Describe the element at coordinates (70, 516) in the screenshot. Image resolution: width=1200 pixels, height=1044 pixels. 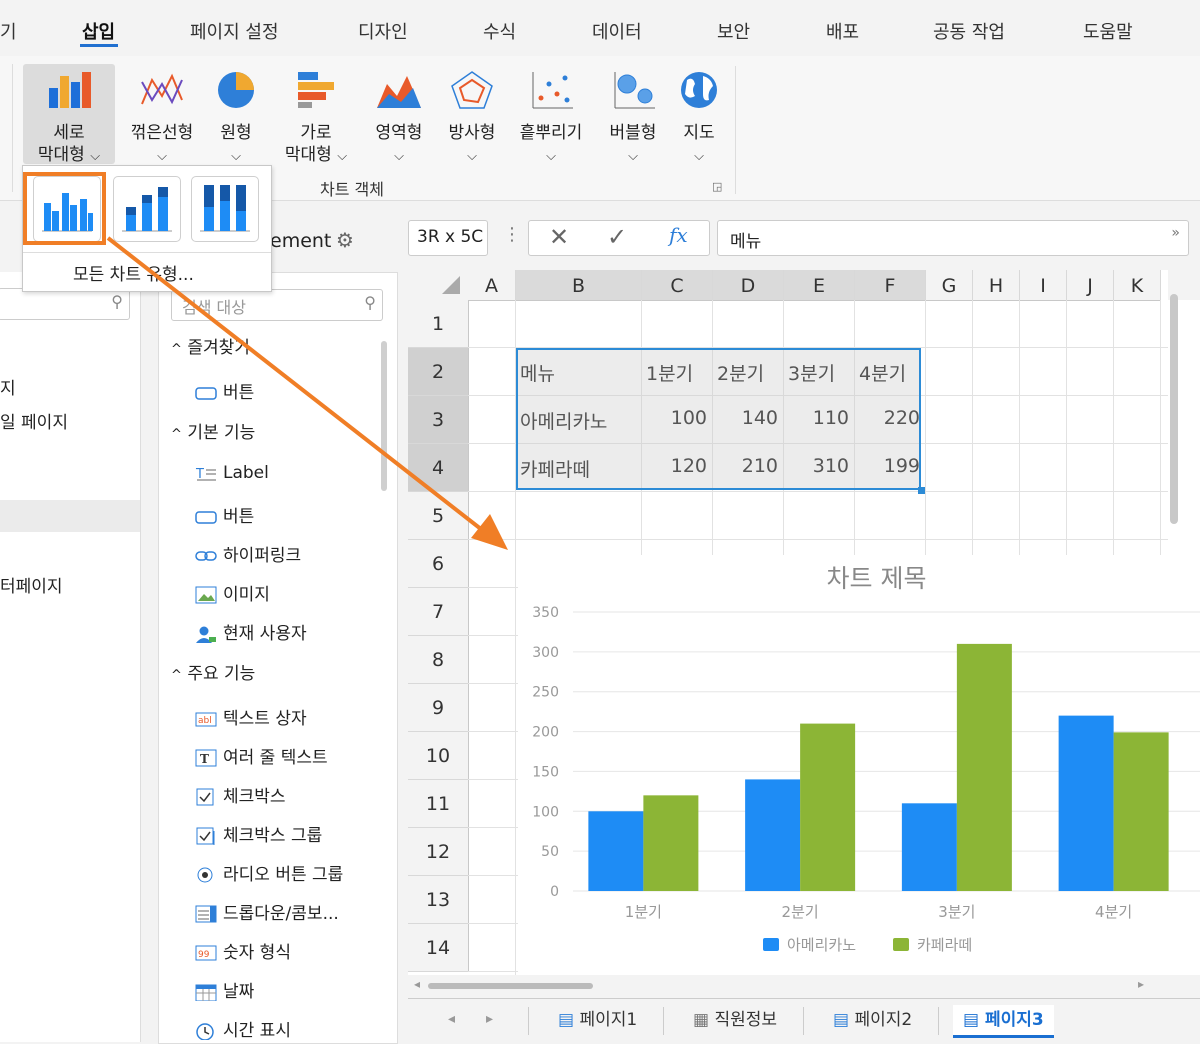
I see `page-list-selected-row` at that location.